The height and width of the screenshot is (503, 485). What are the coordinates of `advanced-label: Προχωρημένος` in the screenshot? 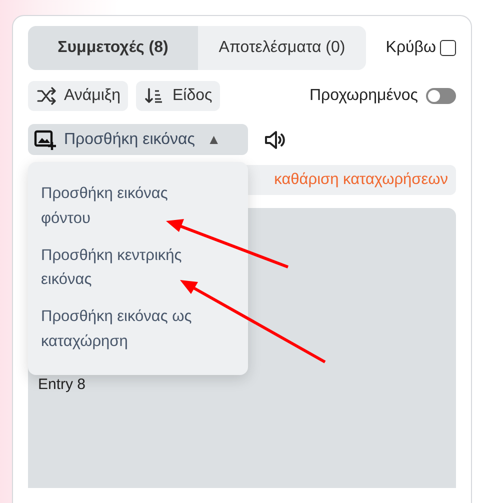 It's located at (363, 96).